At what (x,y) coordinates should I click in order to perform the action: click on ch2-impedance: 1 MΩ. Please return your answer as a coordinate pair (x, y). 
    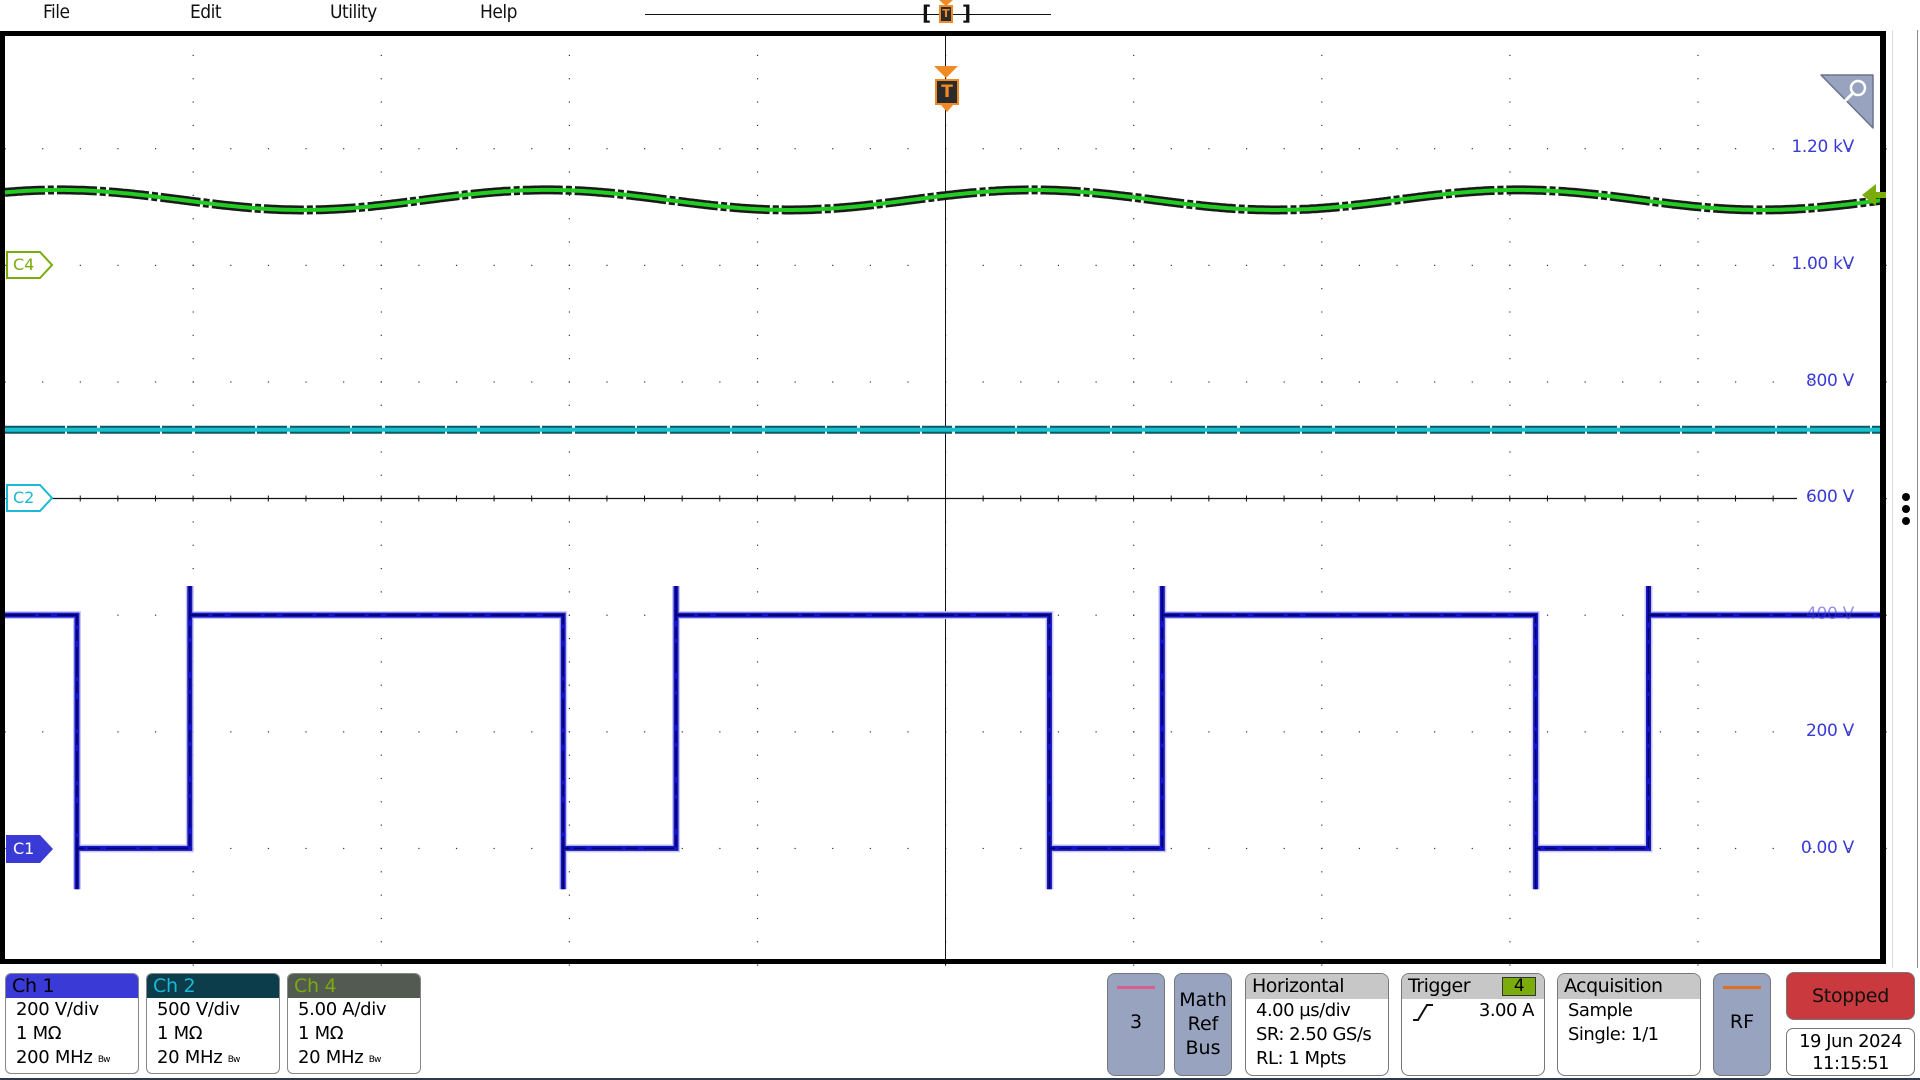
    Looking at the image, I should click on (180, 1033).